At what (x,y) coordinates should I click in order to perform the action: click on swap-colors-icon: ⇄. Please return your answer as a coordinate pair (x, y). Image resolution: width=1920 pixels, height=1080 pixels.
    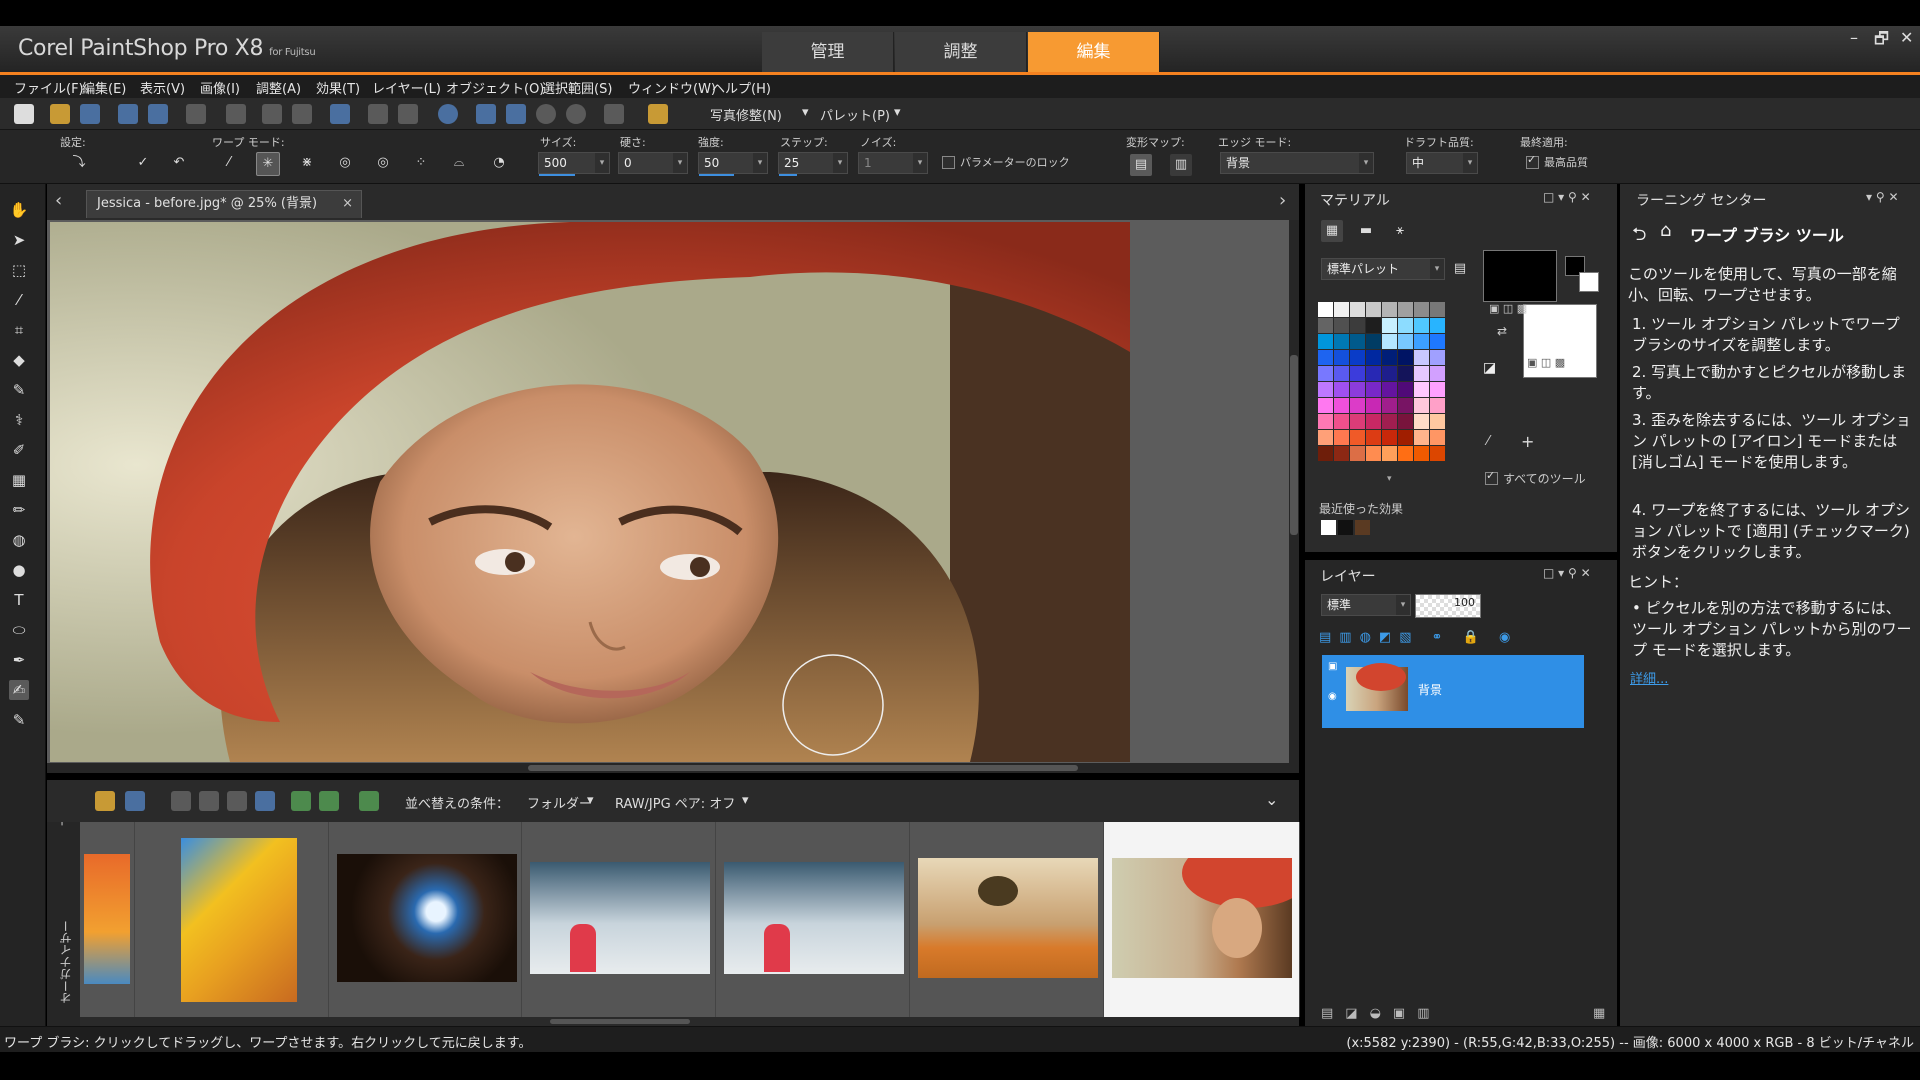
    Looking at the image, I should click on (1502, 331).